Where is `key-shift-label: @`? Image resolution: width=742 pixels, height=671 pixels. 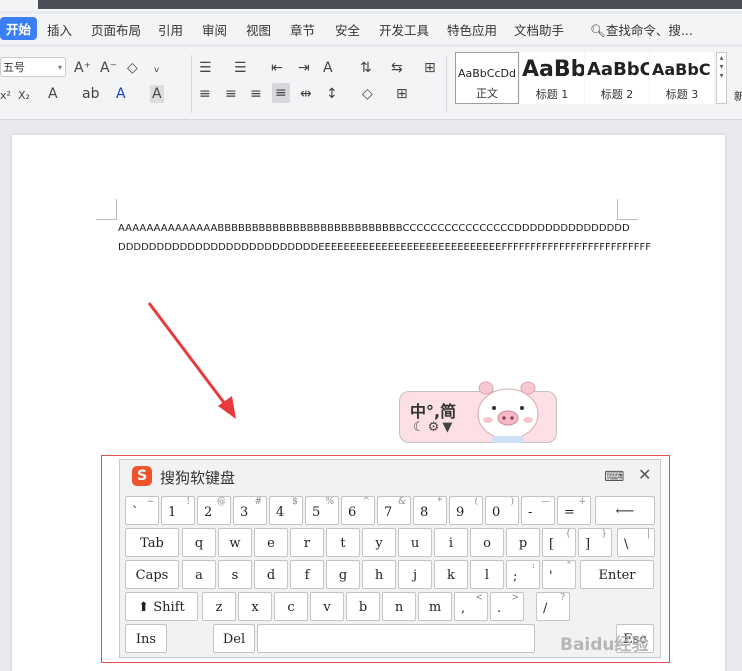
key-shift-label: @ is located at coordinates (221, 502).